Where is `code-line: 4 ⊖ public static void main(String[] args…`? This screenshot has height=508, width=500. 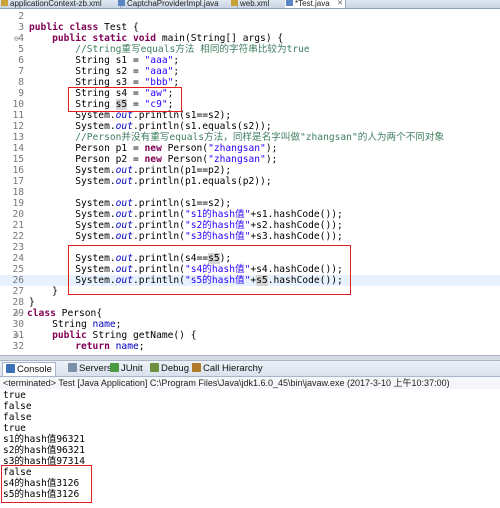 code-line: 4 ⊖ public static void main(String[] args… is located at coordinates (149, 38).